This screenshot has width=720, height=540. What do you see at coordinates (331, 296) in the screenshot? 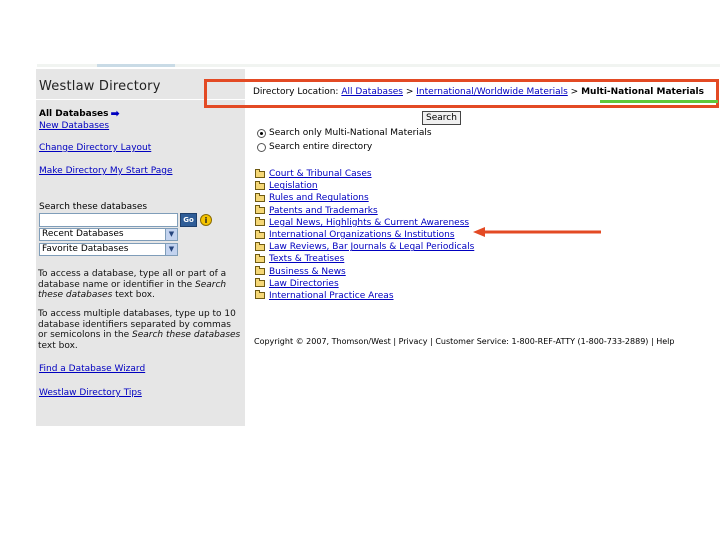
I see `folder-link: International Practice Areas` at bounding box center [331, 296].